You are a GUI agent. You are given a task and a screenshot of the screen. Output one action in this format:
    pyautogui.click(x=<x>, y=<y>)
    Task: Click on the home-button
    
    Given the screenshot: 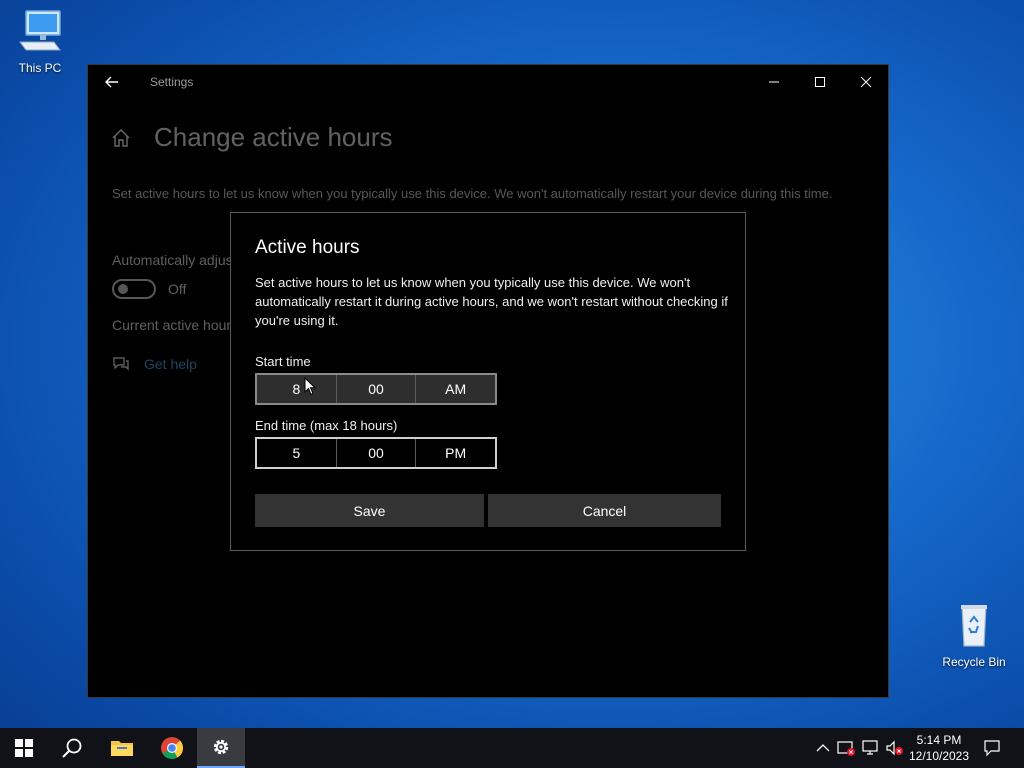 What is the action you would take?
    pyautogui.click(x=121, y=138)
    